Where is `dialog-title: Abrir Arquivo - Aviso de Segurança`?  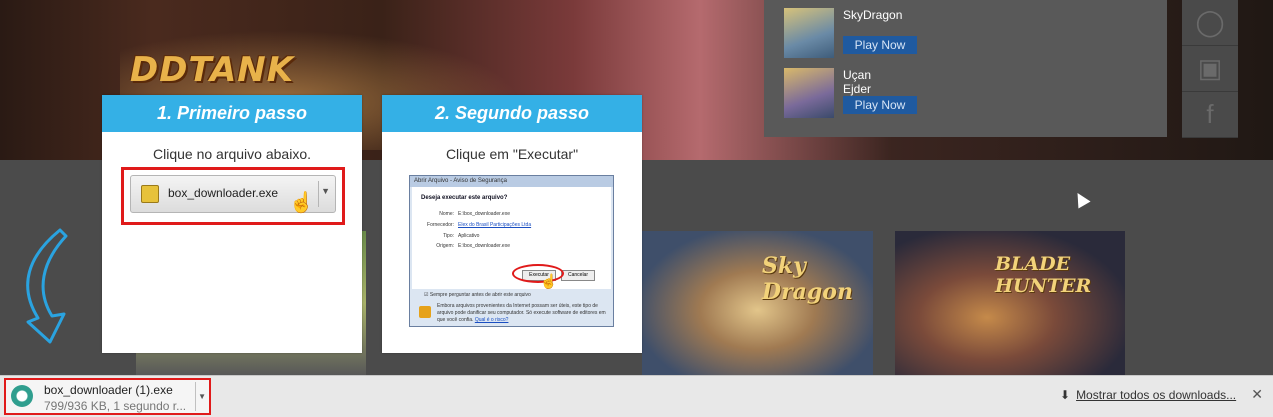
dialog-title: Abrir Arquivo - Aviso de Segurança is located at coordinates (511, 181).